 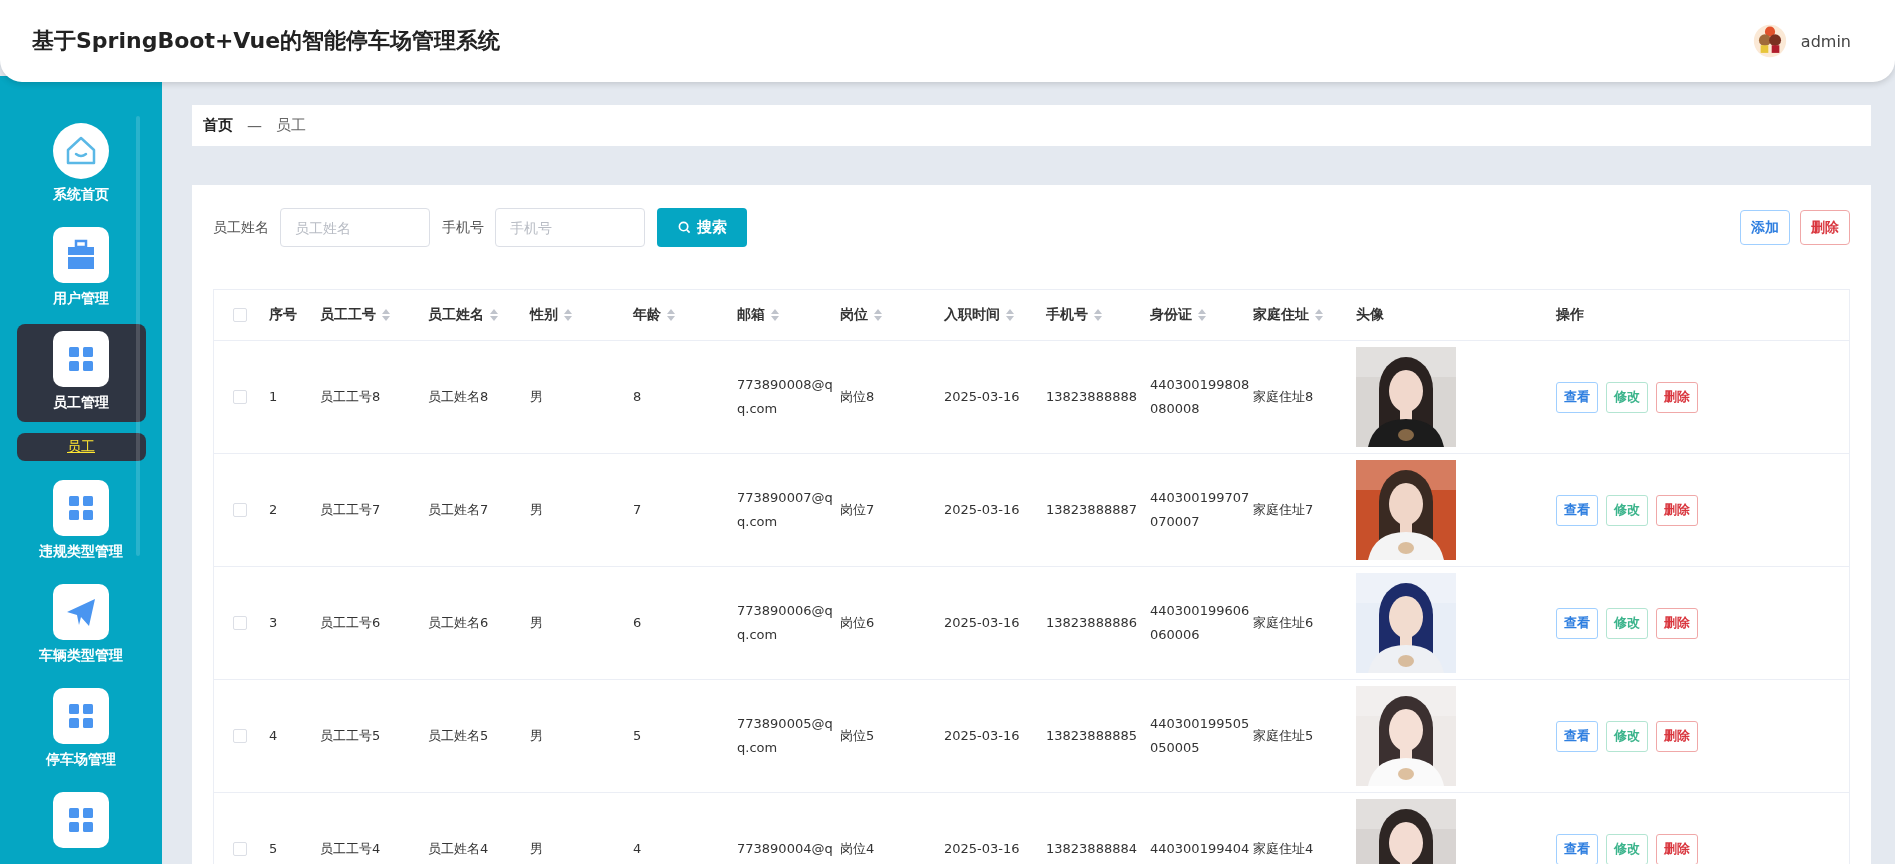 What do you see at coordinates (1370, 315) in the screenshot?
I see `column-header: 头像` at bounding box center [1370, 315].